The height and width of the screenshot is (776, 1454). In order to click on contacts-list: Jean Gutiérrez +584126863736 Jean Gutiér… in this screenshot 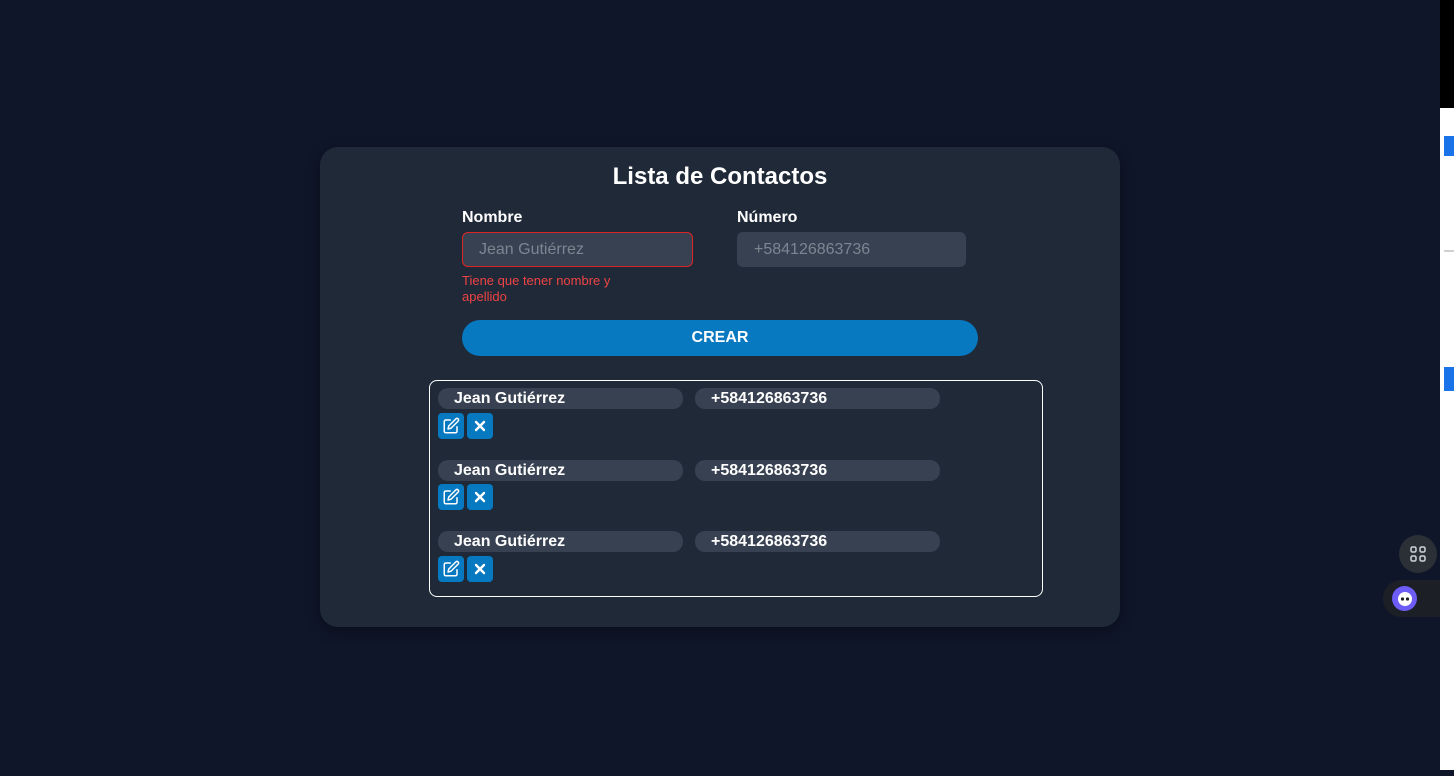, I will do `click(736, 488)`.